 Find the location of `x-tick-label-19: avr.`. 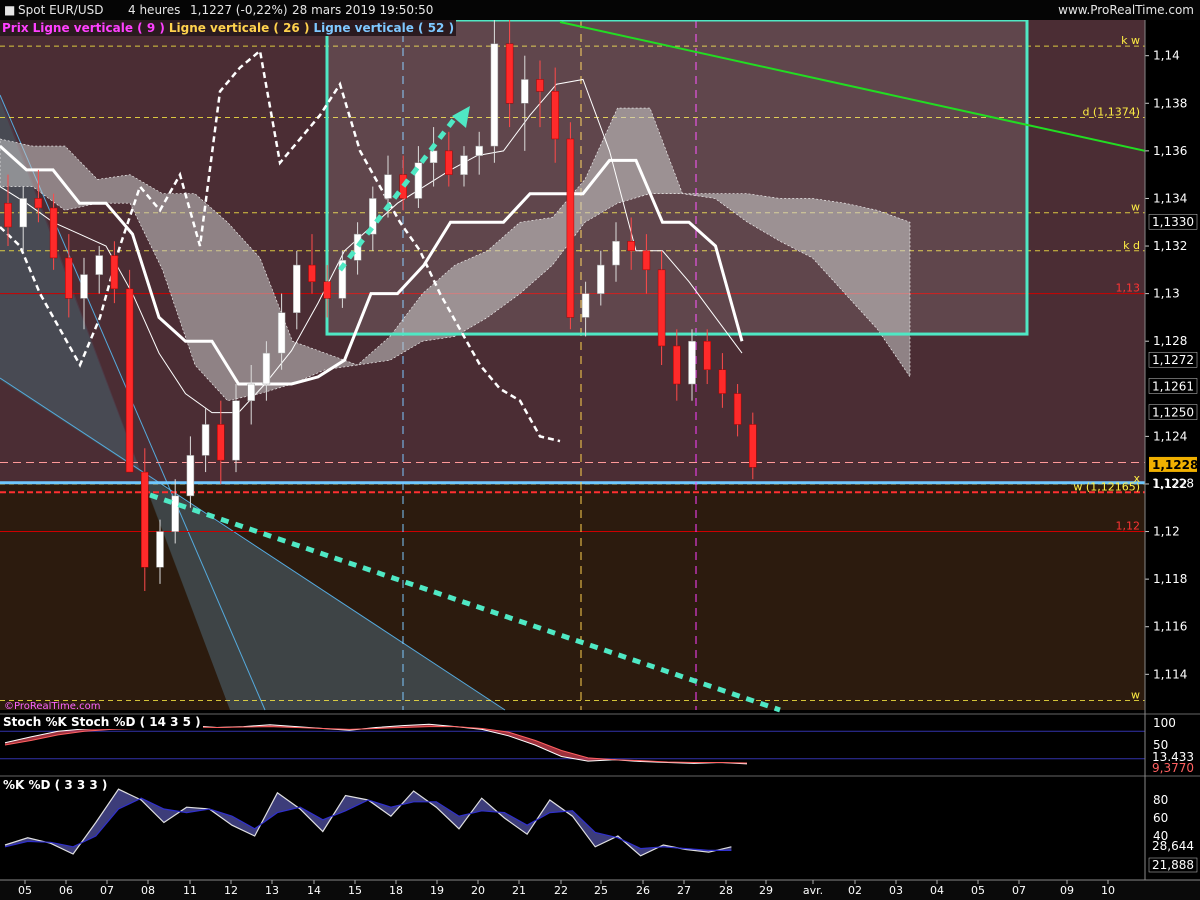

x-tick-label-19: avr. is located at coordinates (813, 890).